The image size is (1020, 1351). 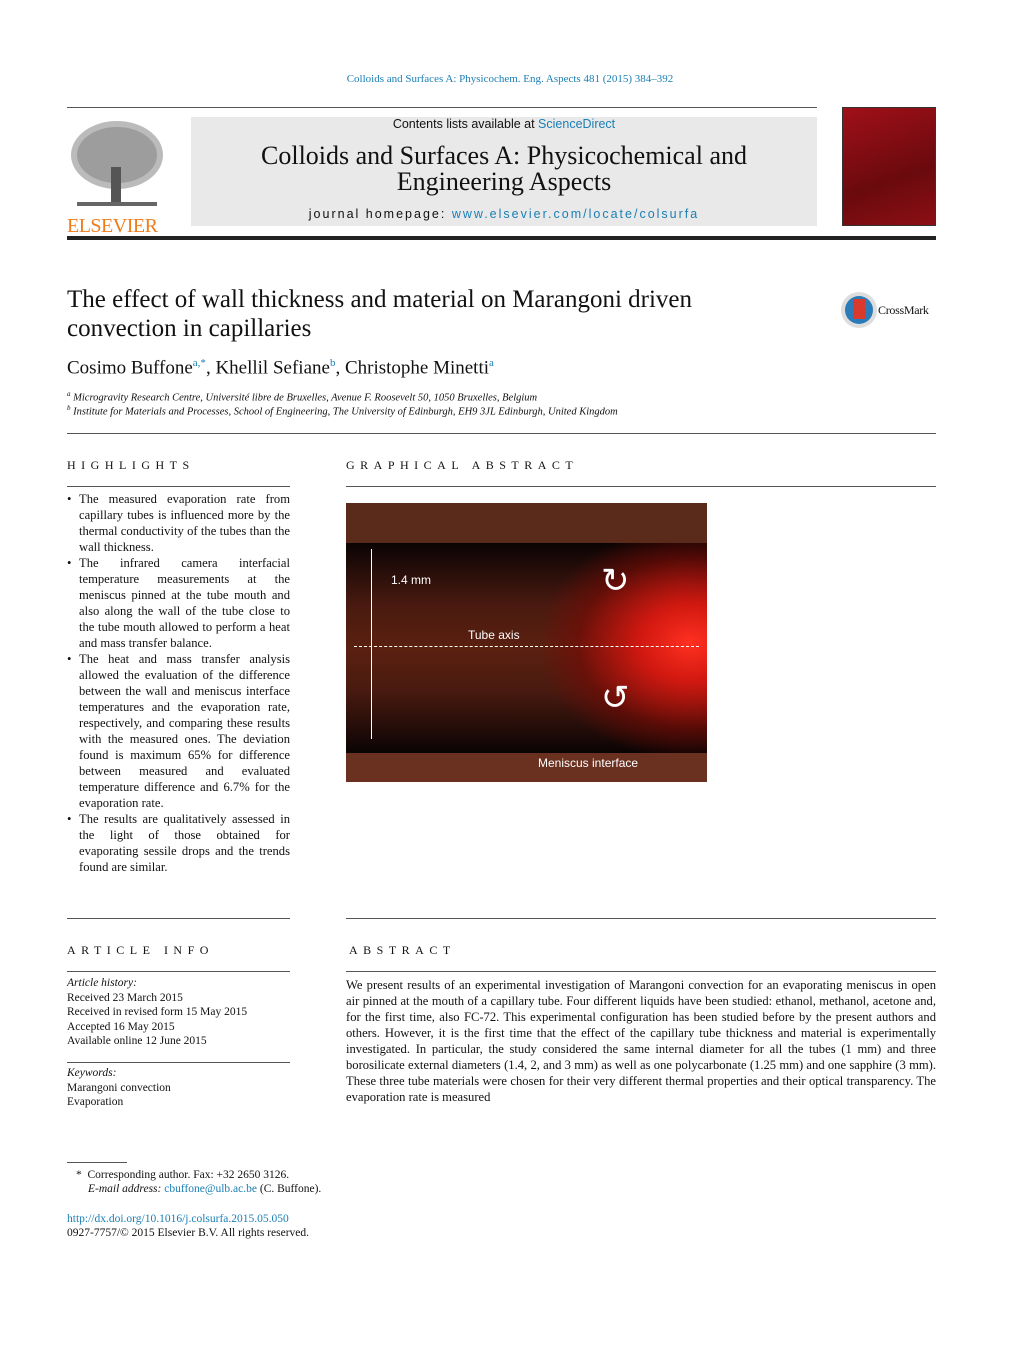 I want to click on background-bottom, so click(x=526, y=767).